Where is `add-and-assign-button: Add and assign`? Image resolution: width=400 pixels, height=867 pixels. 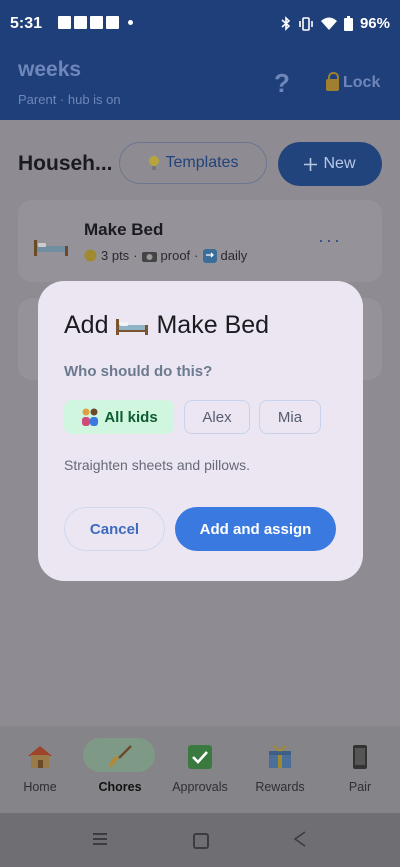
add-and-assign-button: Add and assign is located at coordinates (255, 529).